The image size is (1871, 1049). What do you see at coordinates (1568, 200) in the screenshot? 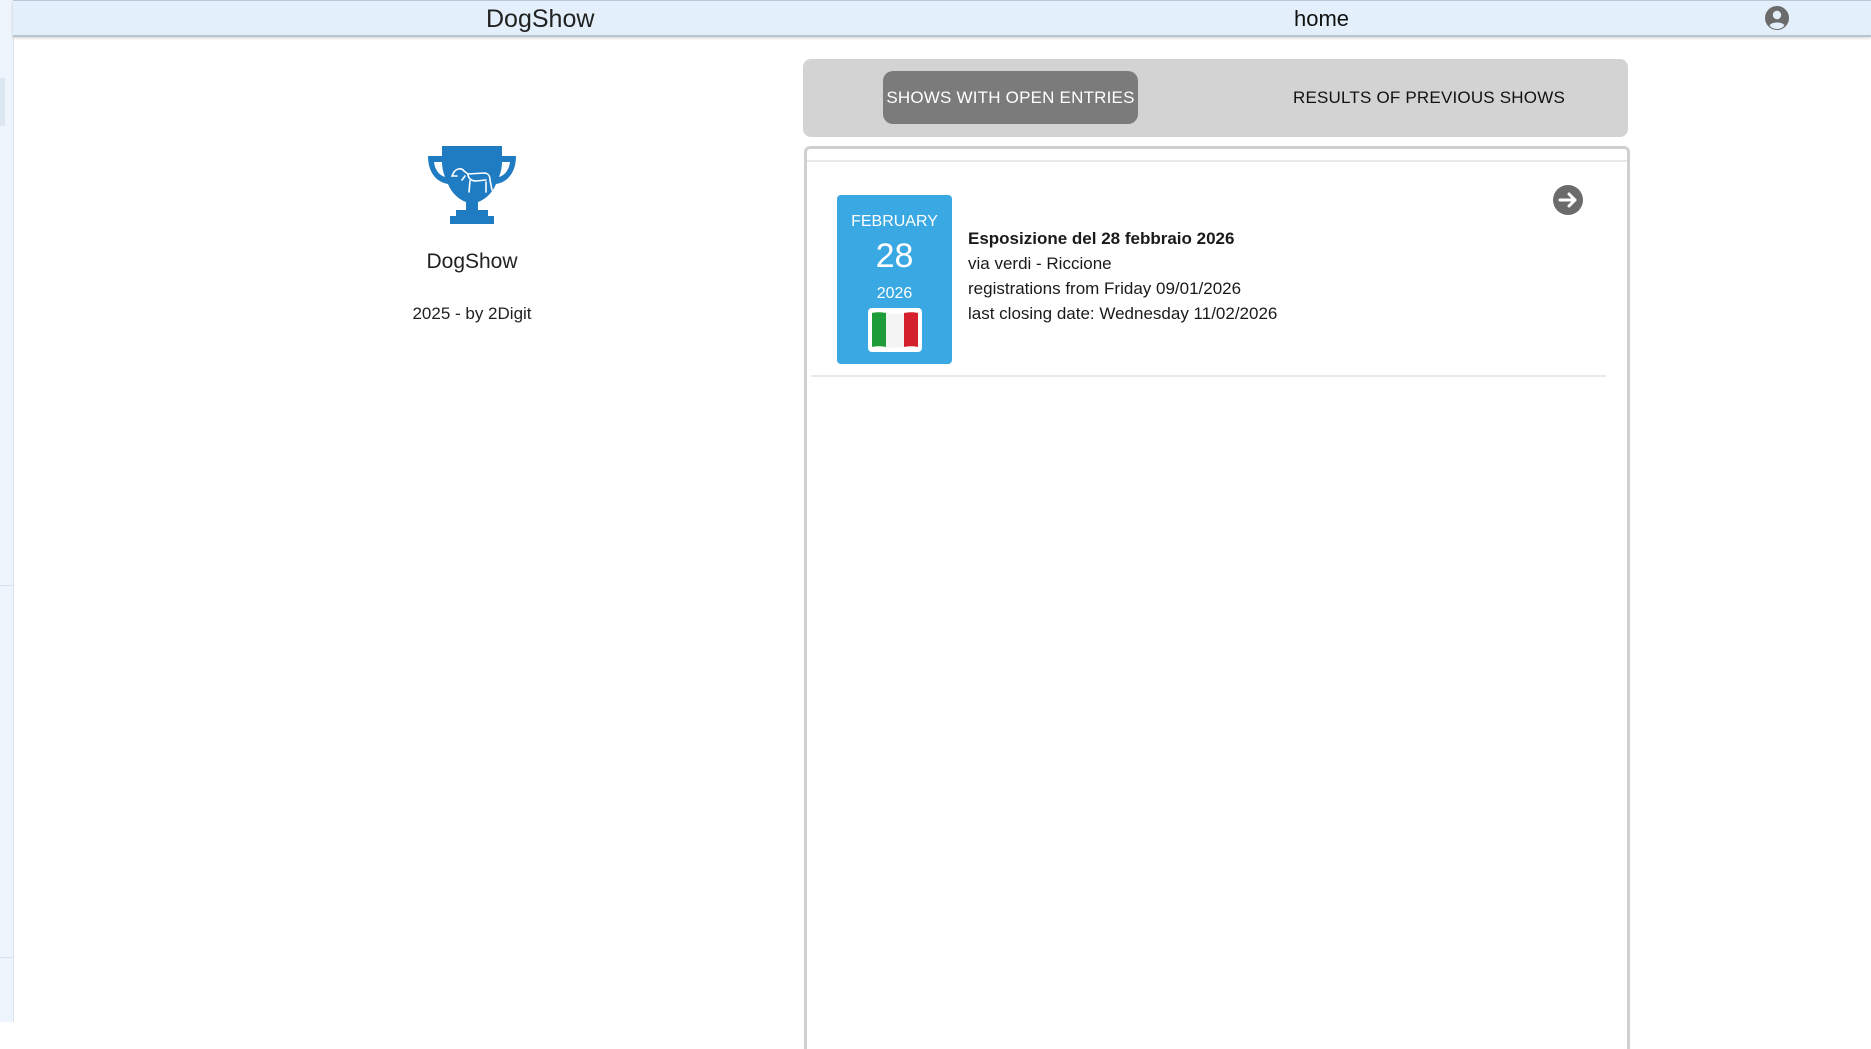
I see `arrow-right-circle-icon` at bounding box center [1568, 200].